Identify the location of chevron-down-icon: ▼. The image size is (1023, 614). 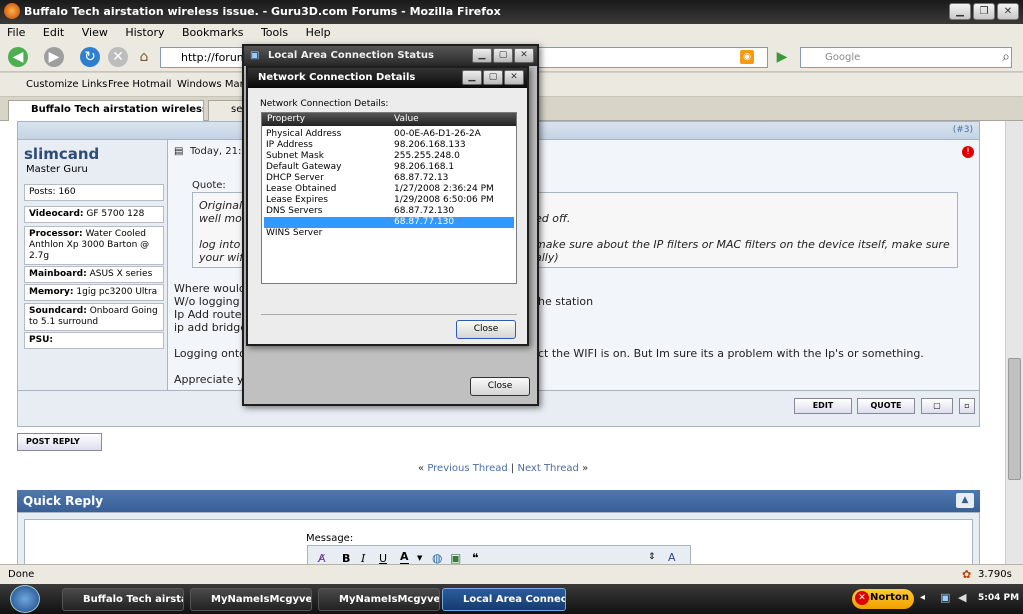
(419, 558).